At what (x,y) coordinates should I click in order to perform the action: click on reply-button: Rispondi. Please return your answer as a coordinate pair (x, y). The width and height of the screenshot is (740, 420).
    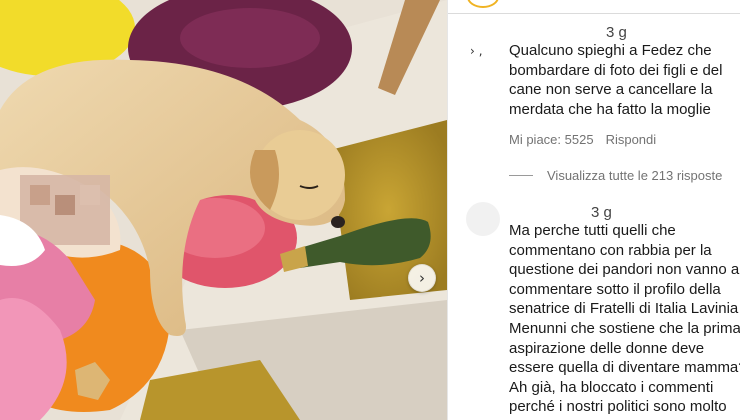
    Looking at the image, I should click on (631, 139).